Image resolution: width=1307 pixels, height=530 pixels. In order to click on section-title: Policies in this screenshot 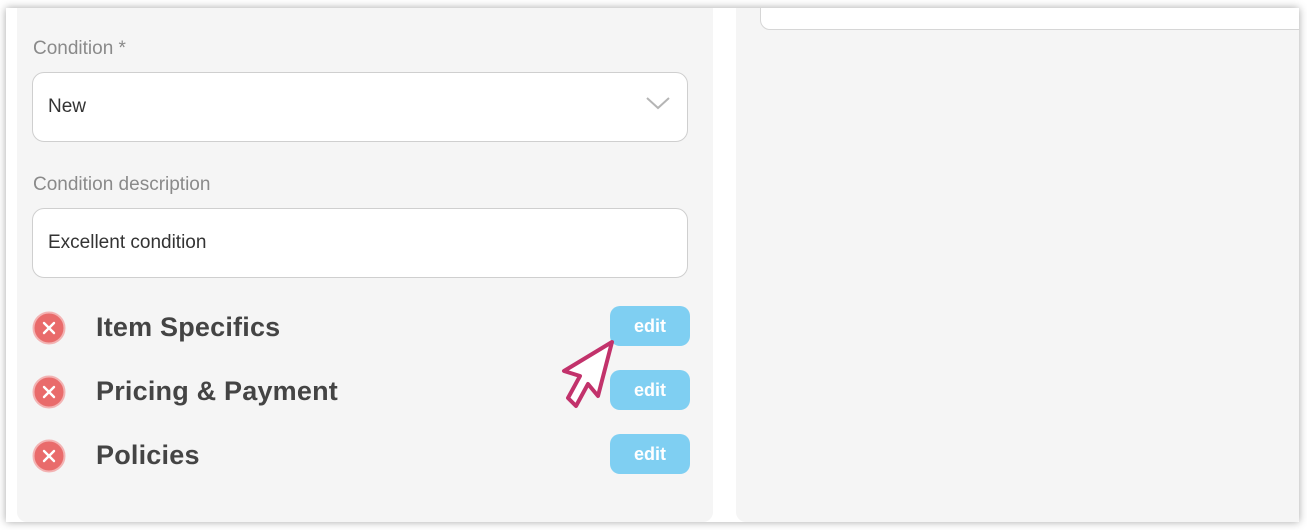, I will do `click(148, 455)`.